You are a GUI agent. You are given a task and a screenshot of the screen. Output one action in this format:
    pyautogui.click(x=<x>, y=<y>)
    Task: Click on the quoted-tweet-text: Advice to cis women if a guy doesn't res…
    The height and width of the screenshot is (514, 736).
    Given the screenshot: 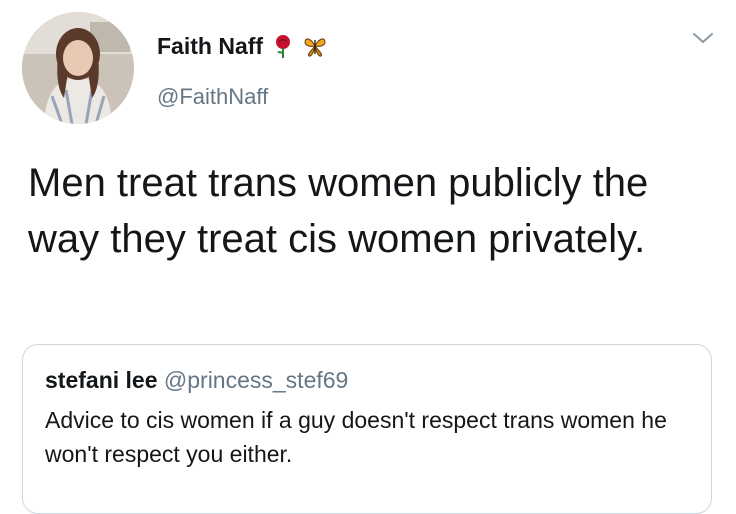 What is the action you would take?
    pyautogui.click(x=356, y=437)
    